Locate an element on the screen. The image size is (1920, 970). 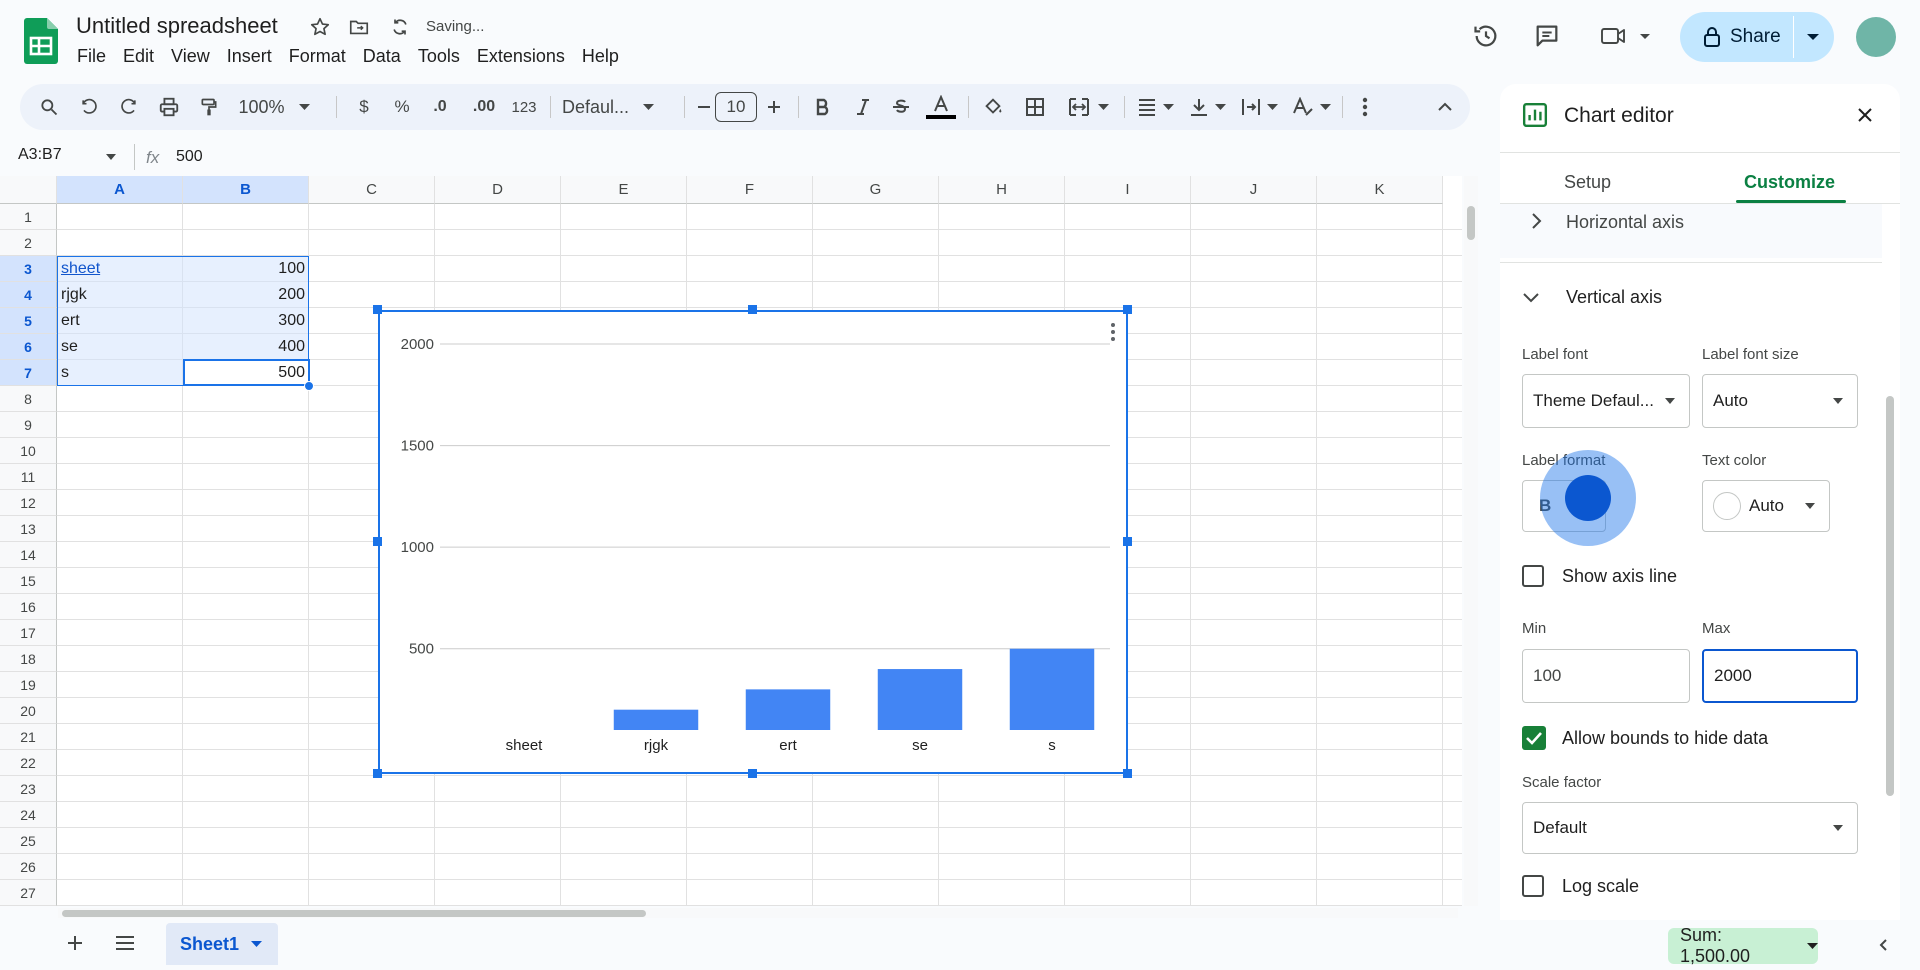
column-header-k: K is located at coordinates (1380, 190).